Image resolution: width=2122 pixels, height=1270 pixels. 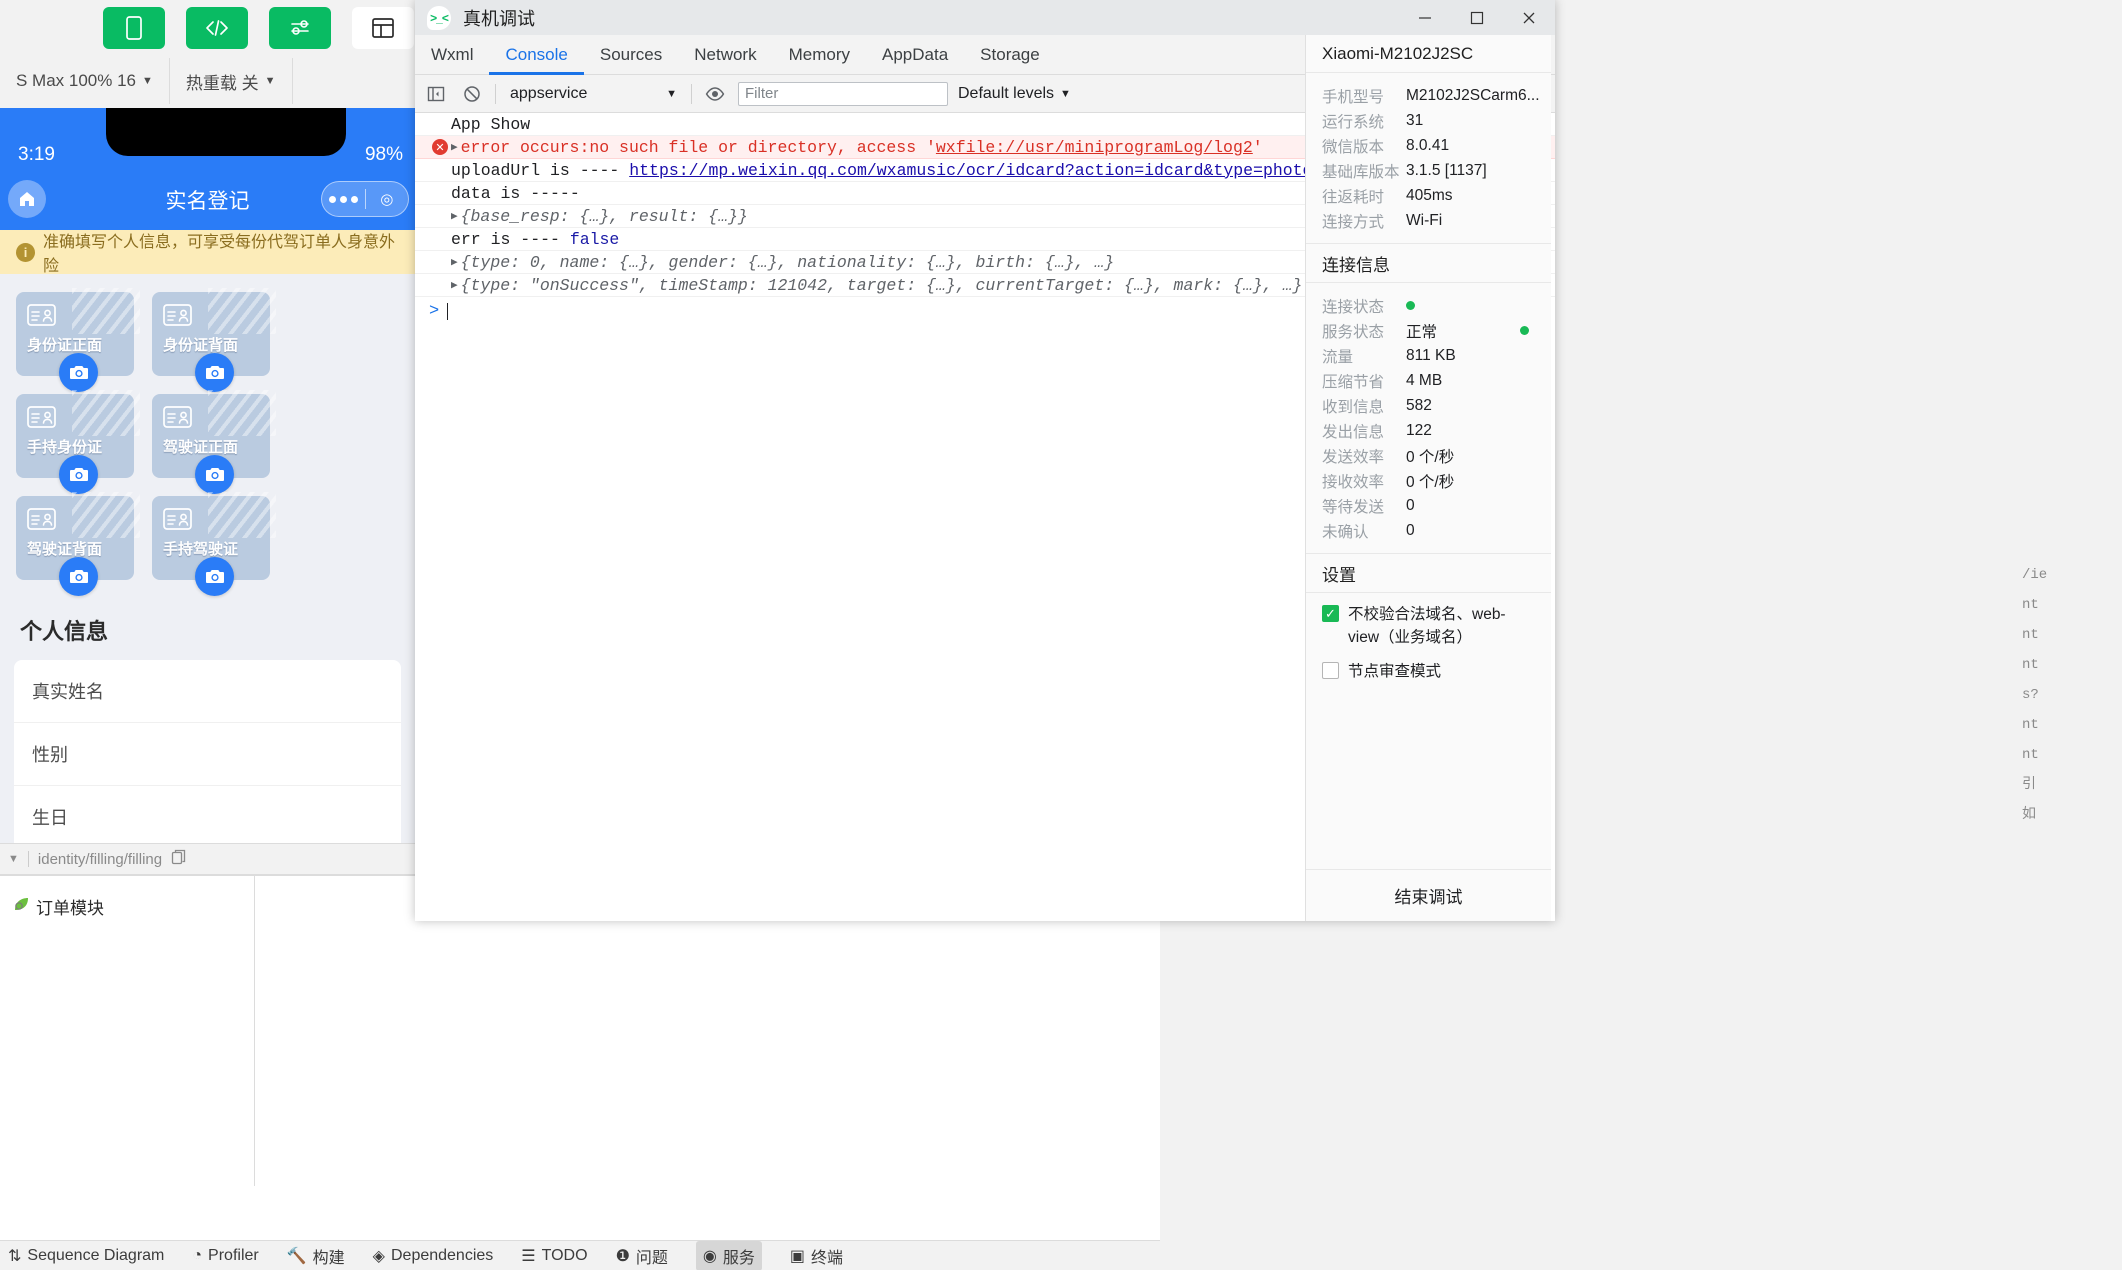 I want to click on form-row-gender: 性别, so click(x=207, y=754).